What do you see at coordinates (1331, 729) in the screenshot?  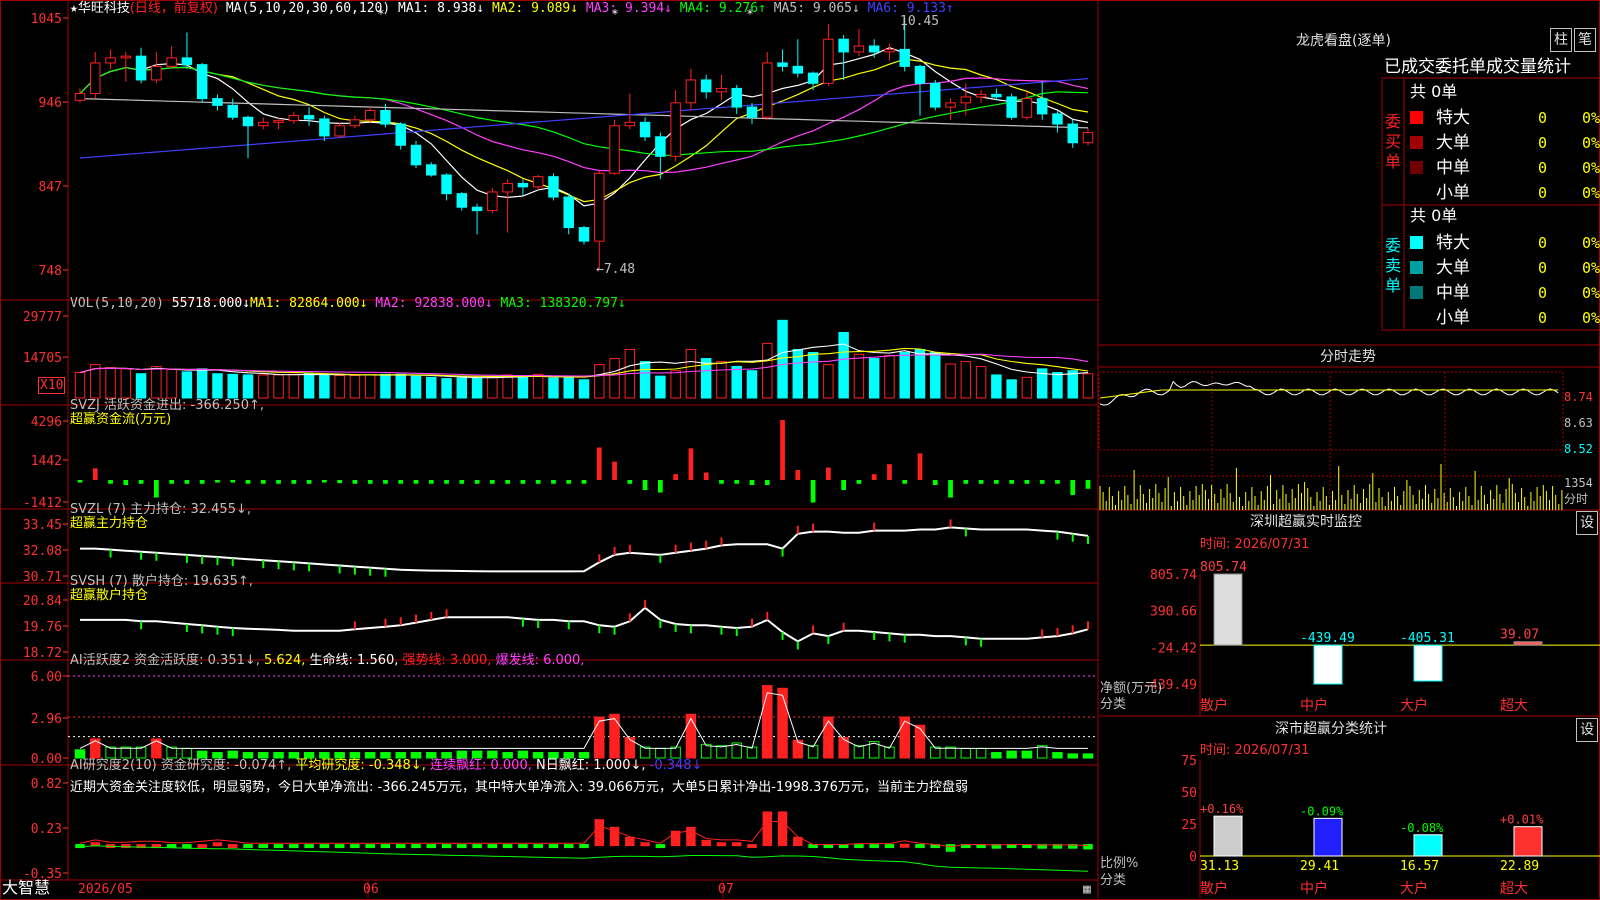 I see `ss-stats-title: 深市超赢分类统计` at bounding box center [1331, 729].